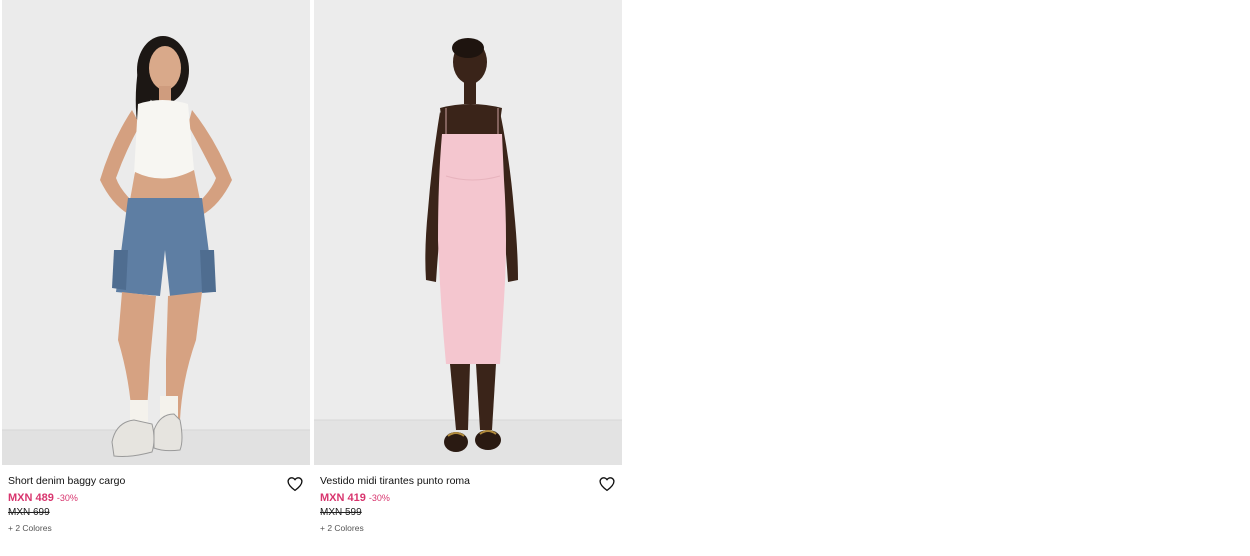 This screenshot has height=556, width=1250. What do you see at coordinates (468, 481) in the screenshot?
I see `product-name: Vestido midi tirantes punto roma` at bounding box center [468, 481].